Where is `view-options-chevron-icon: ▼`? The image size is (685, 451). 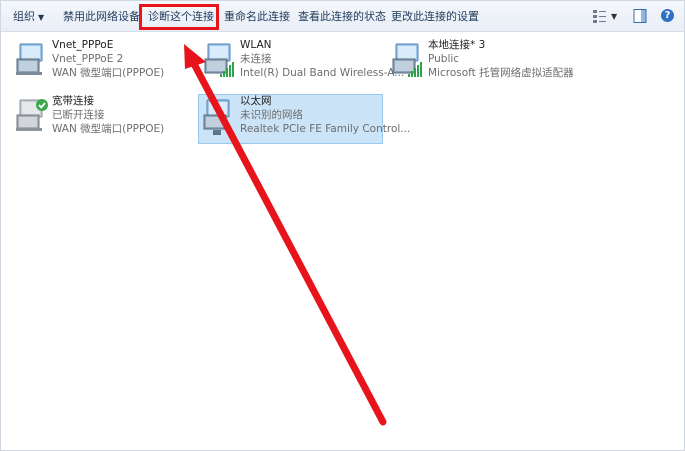
view-options-chevron-icon: ▼ is located at coordinates (614, 17).